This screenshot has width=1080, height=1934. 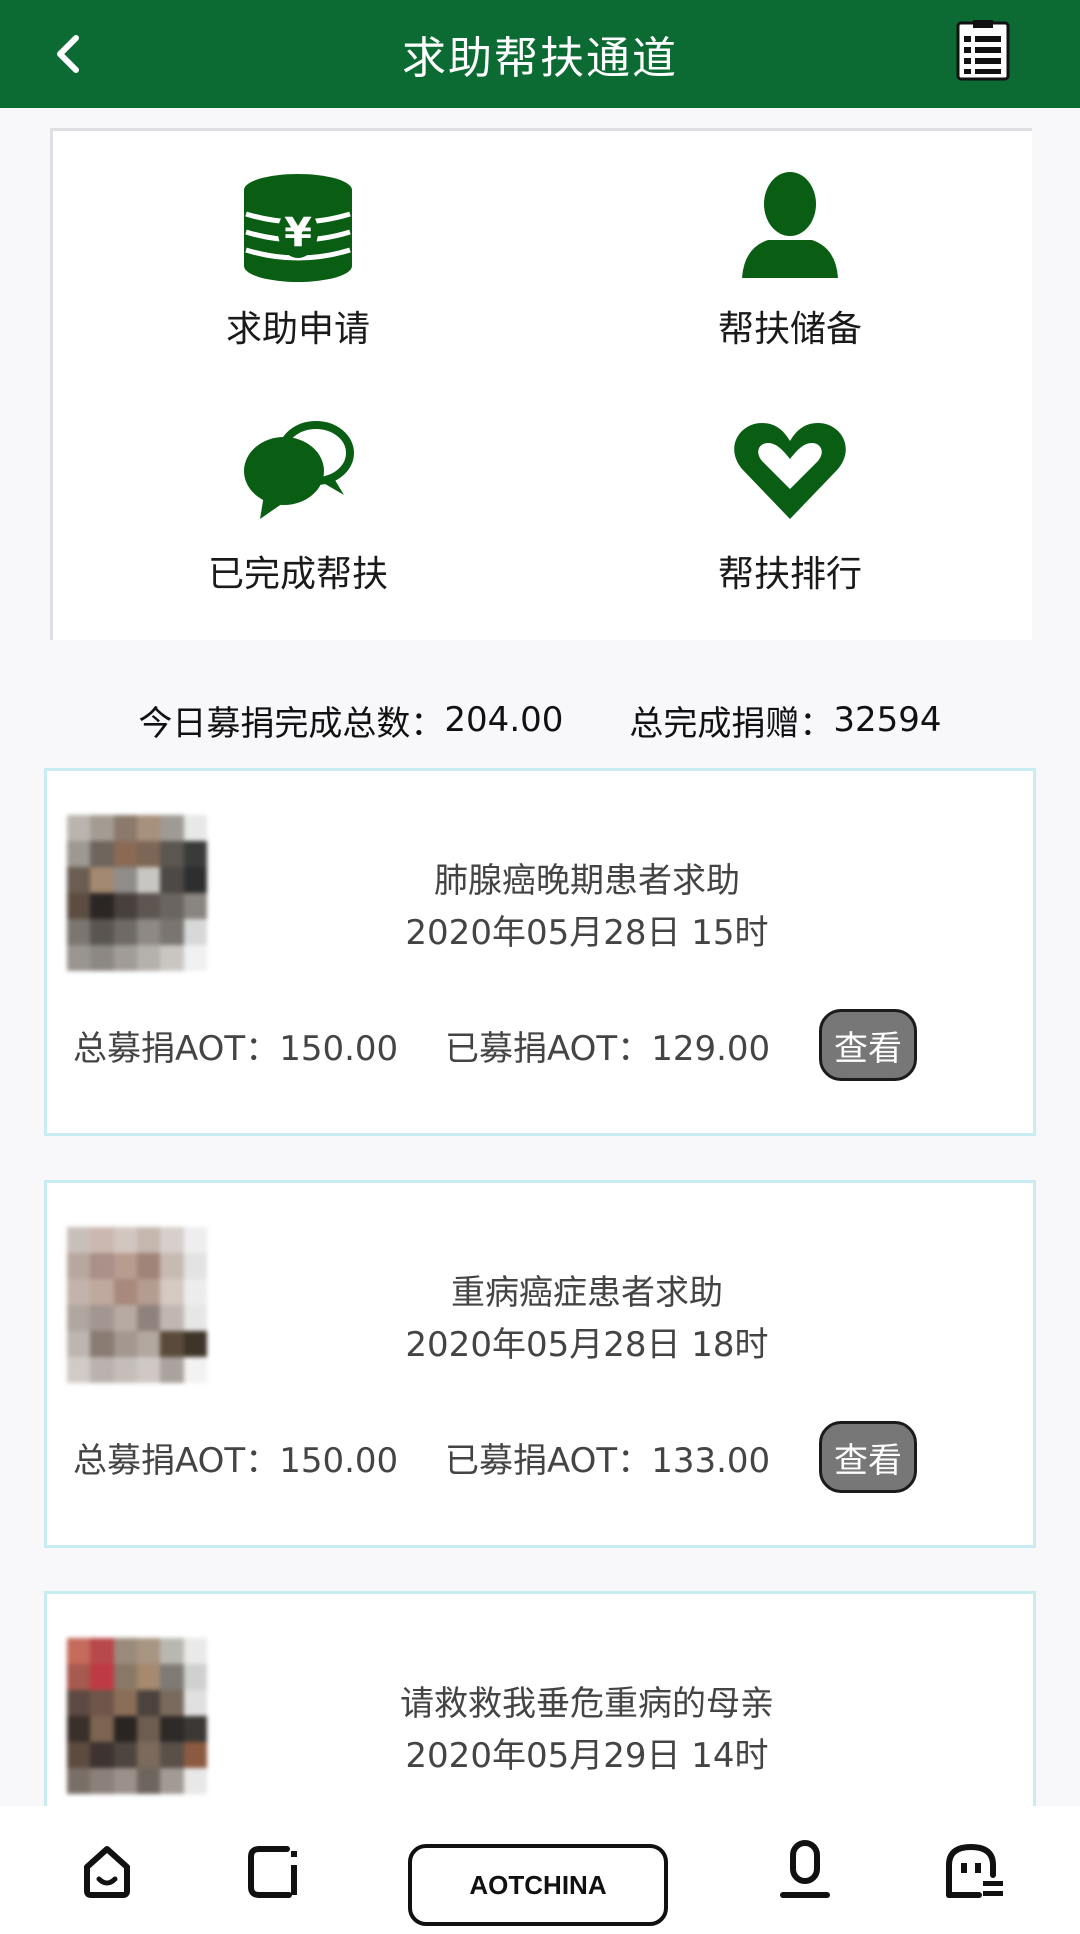 I want to click on menu-help-reserve: 帮扶储备, so click(x=790, y=266).